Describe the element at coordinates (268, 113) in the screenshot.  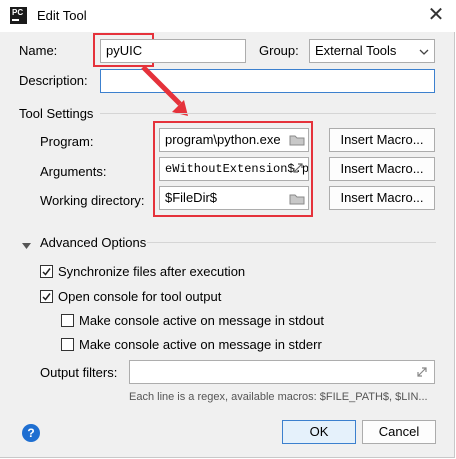
I see `tool-settings-separator` at that location.